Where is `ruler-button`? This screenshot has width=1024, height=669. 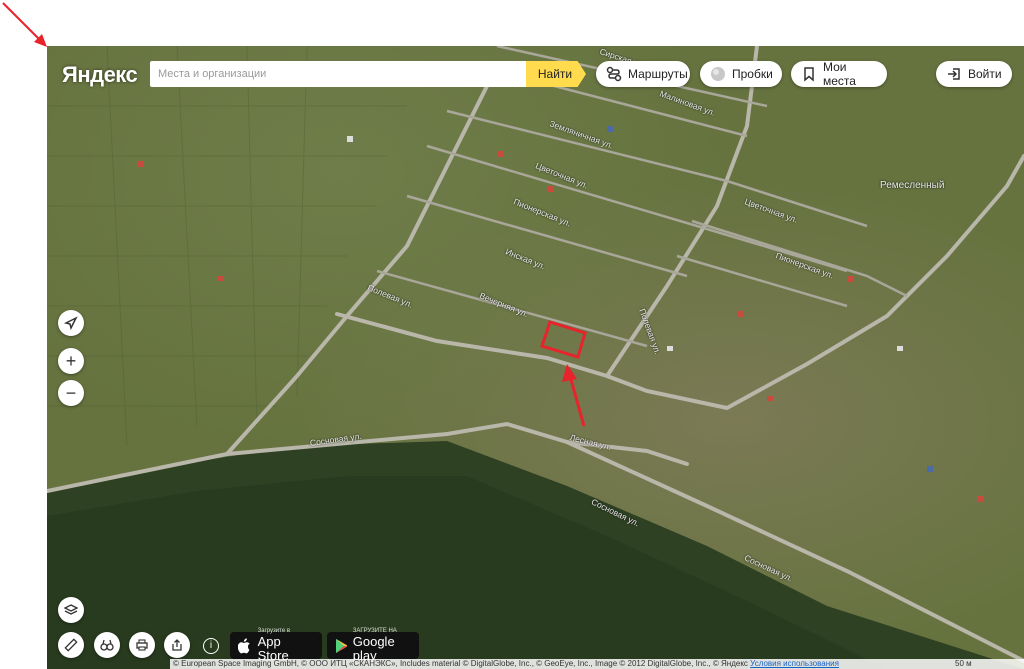
ruler-button is located at coordinates (71, 645).